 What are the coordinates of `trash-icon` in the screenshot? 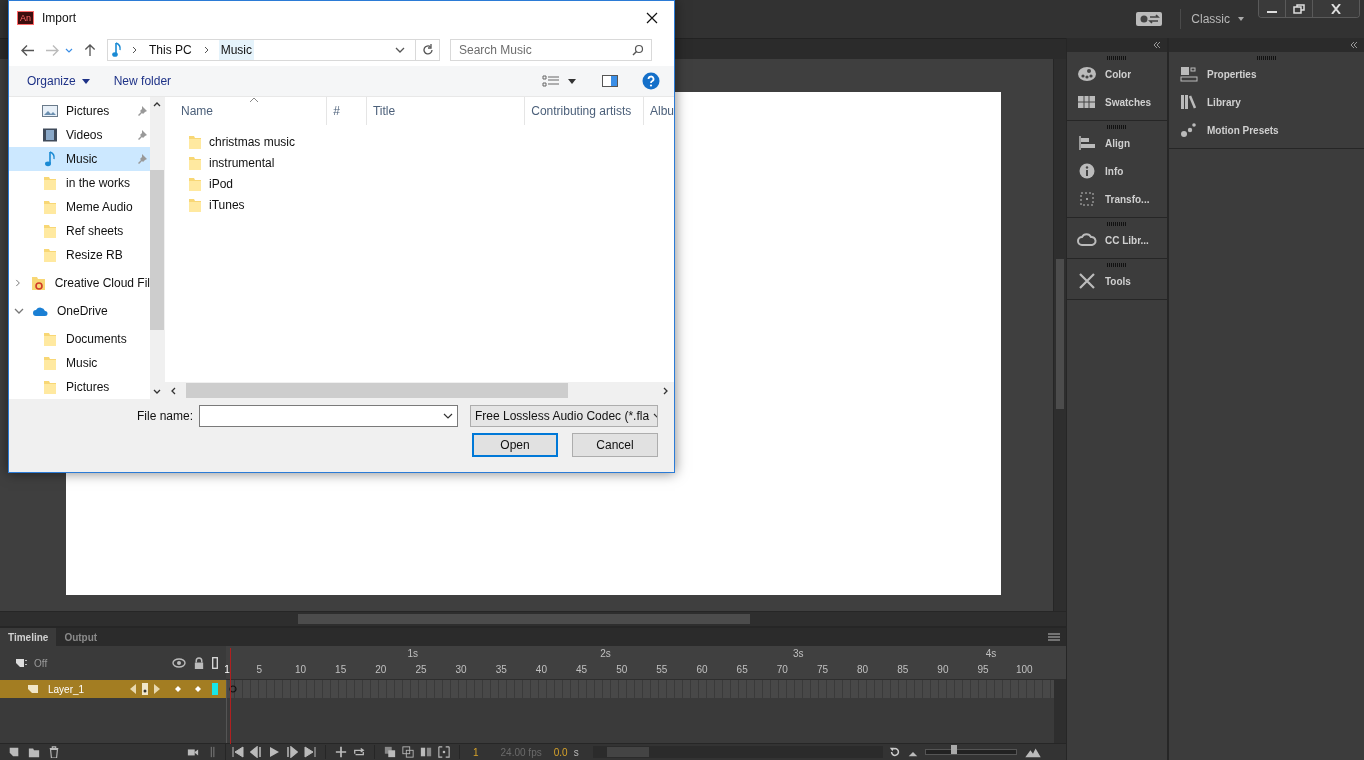 It's located at (54, 752).